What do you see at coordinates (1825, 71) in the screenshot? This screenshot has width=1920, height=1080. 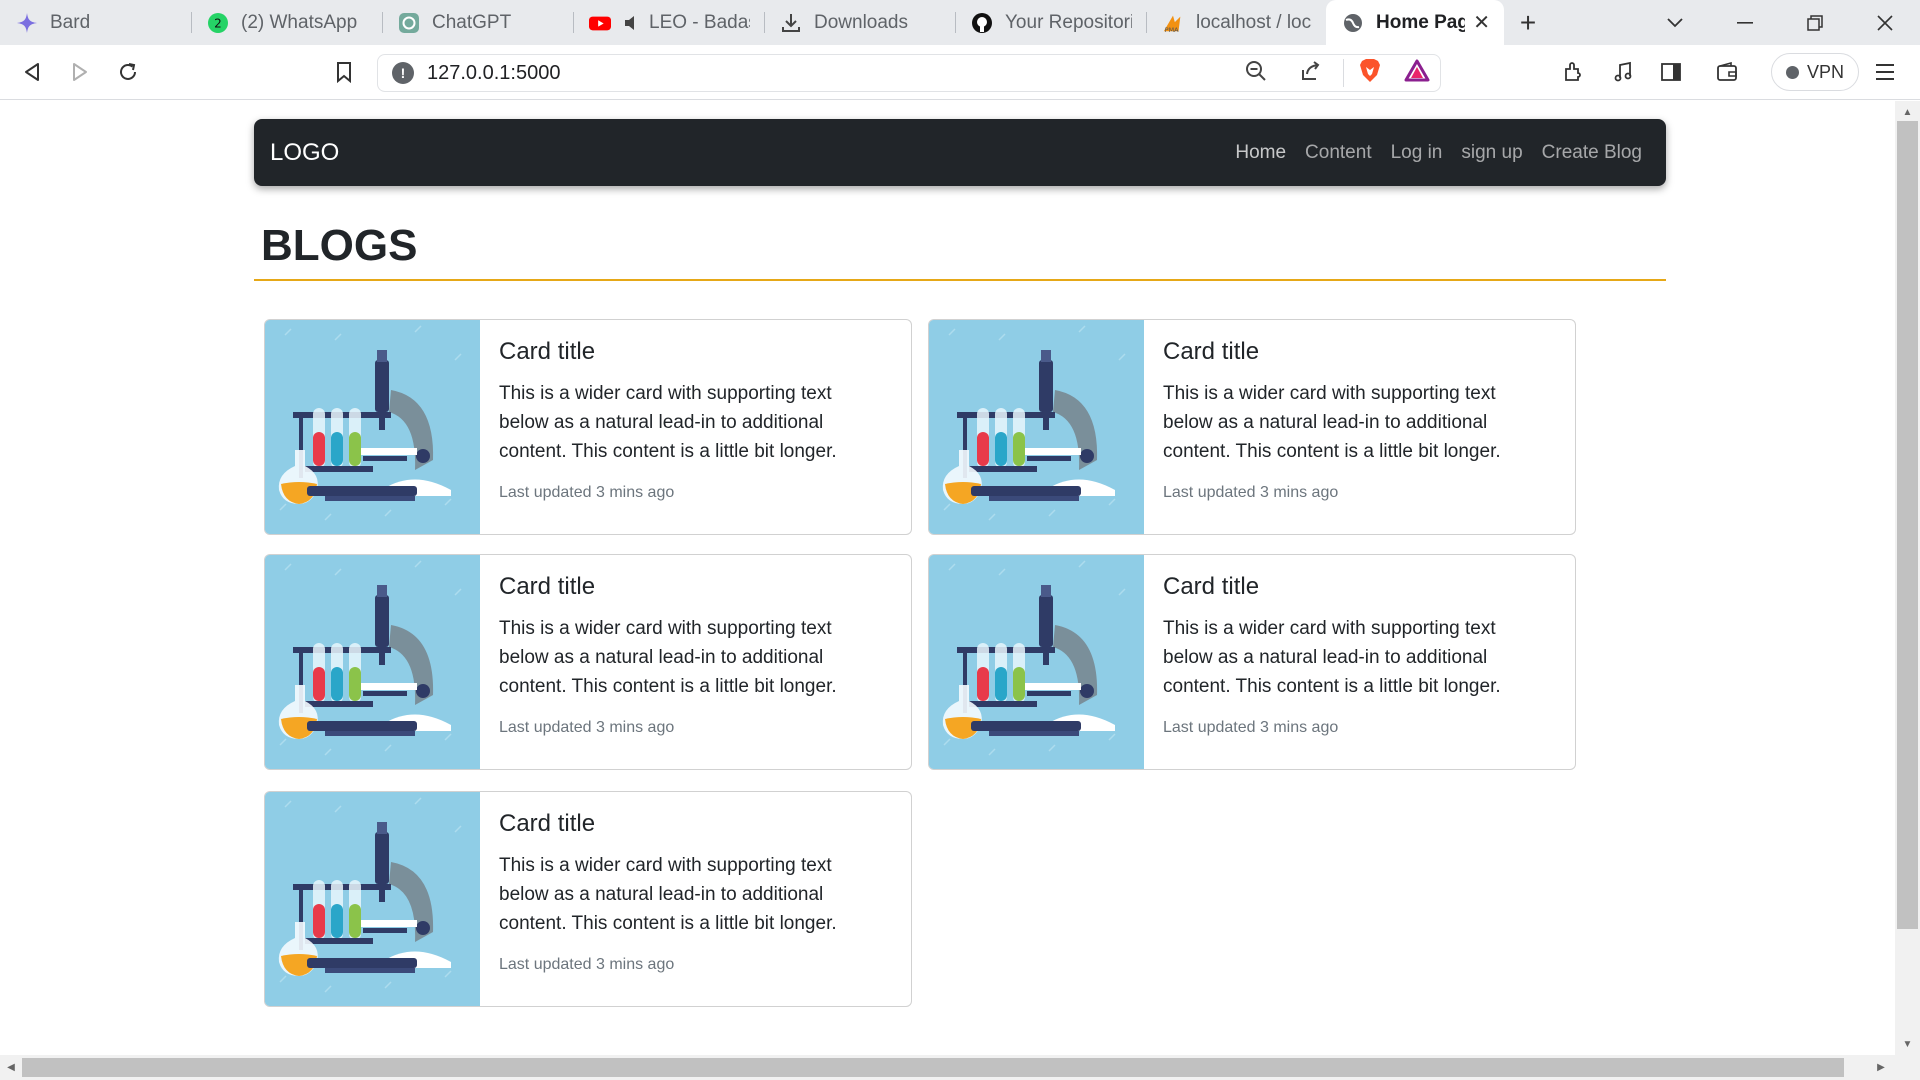 I see `vpn-label: VPN` at bounding box center [1825, 71].